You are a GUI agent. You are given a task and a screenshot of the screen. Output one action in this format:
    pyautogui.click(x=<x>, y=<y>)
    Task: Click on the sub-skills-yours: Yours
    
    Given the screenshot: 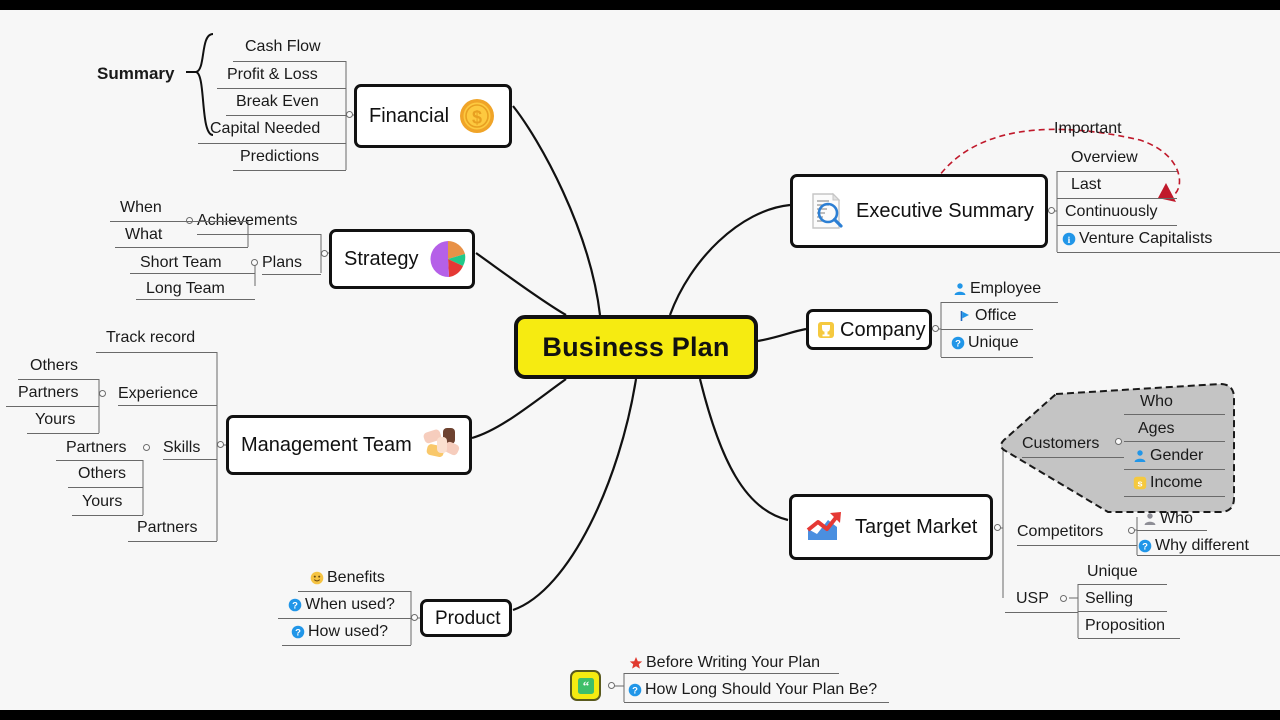 What is the action you would take?
    pyautogui.click(x=102, y=502)
    